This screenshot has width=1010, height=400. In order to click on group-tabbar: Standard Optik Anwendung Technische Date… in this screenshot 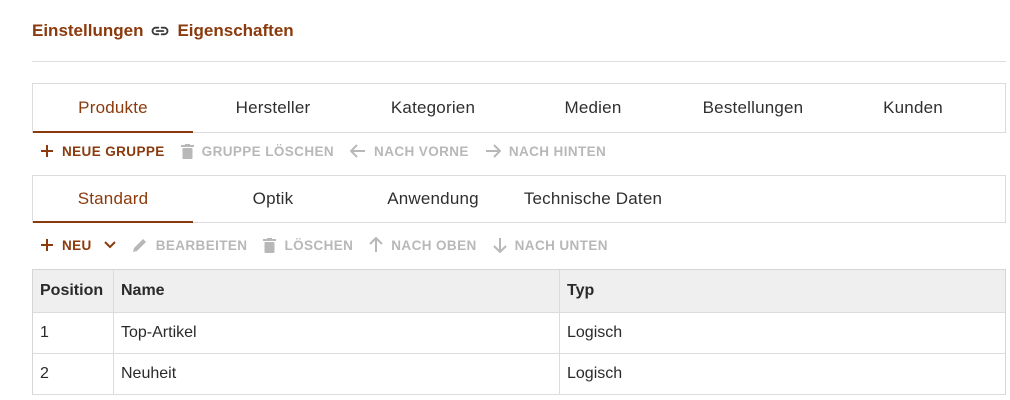, I will do `click(519, 199)`.